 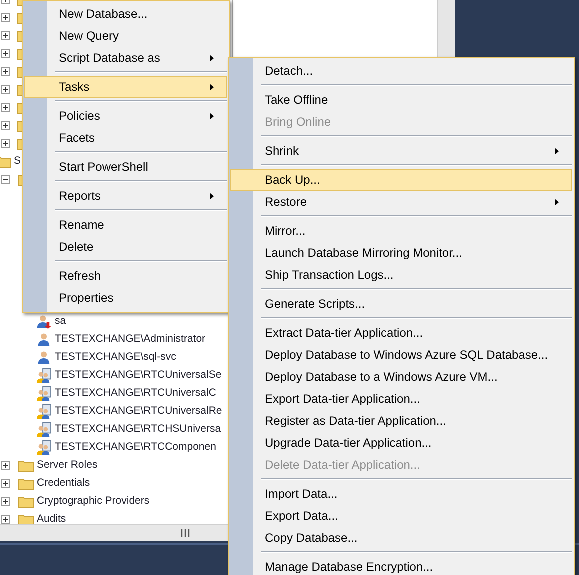 What do you see at coordinates (93, 501) in the screenshot?
I see `tree-item: Cryptographic Providers` at bounding box center [93, 501].